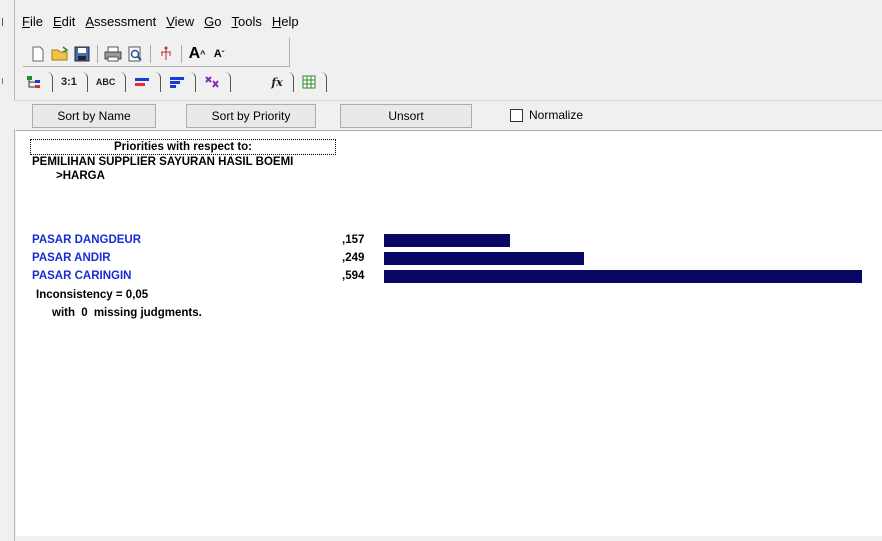 The width and height of the screenshot is (882, 541). Describe the element at coordinates (160, 24) in the screenshot. I see `menu-bar: File Edit Assessment View Go Tools Help` at that location.